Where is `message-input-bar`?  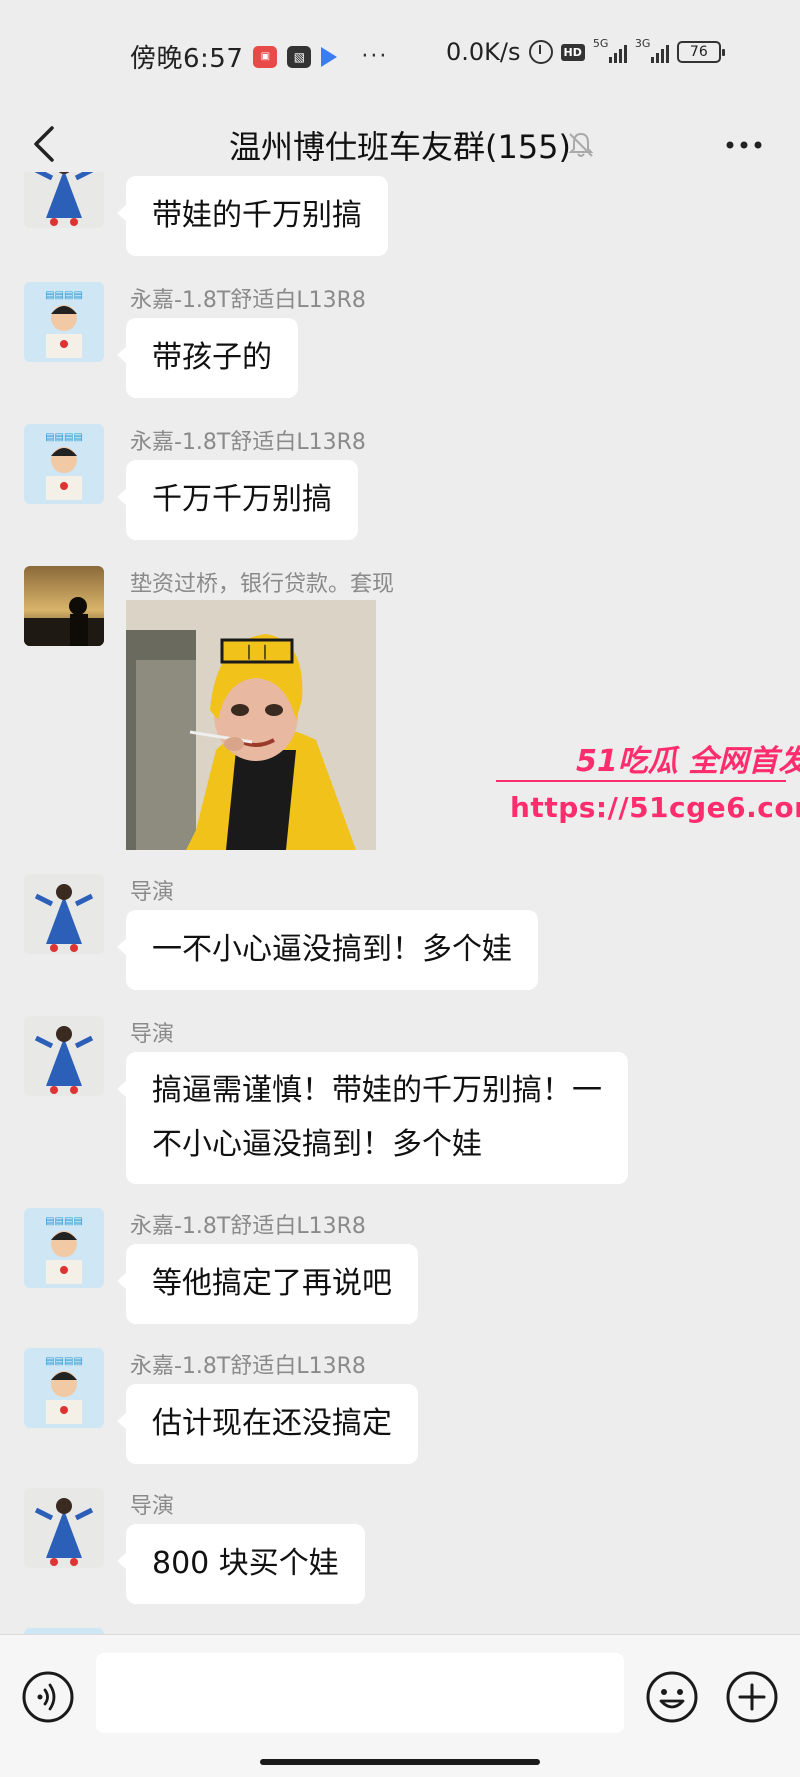
message-input-bar is located at coordinates (400, 1705).